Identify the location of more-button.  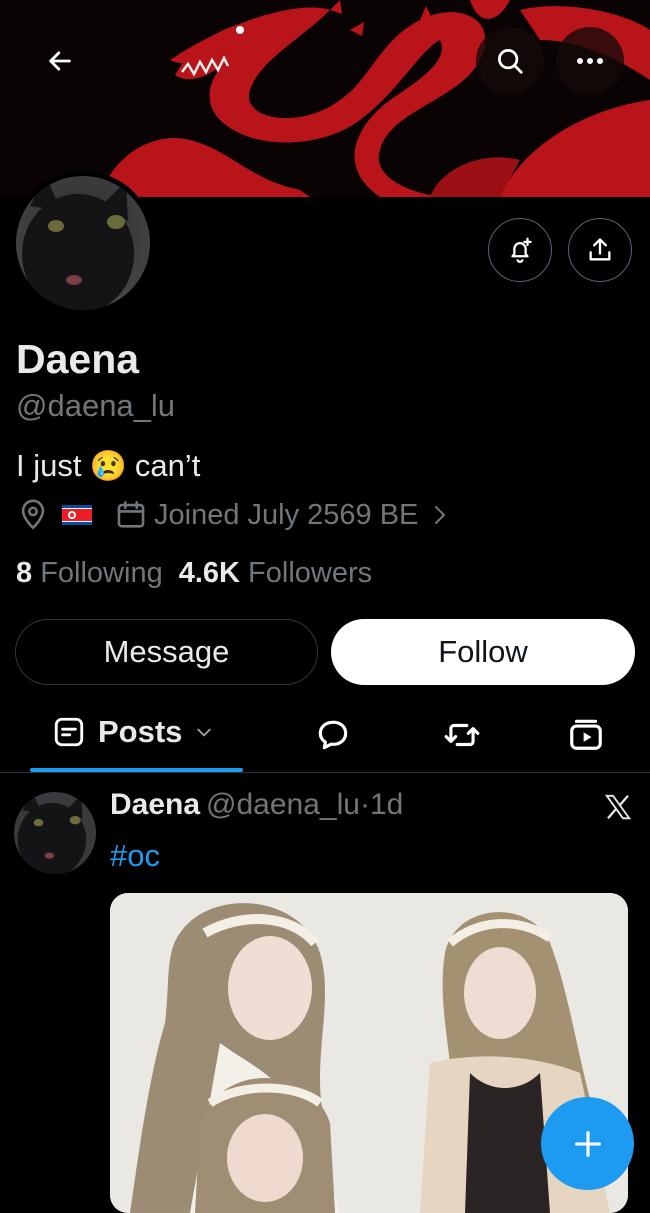
(590, 61).